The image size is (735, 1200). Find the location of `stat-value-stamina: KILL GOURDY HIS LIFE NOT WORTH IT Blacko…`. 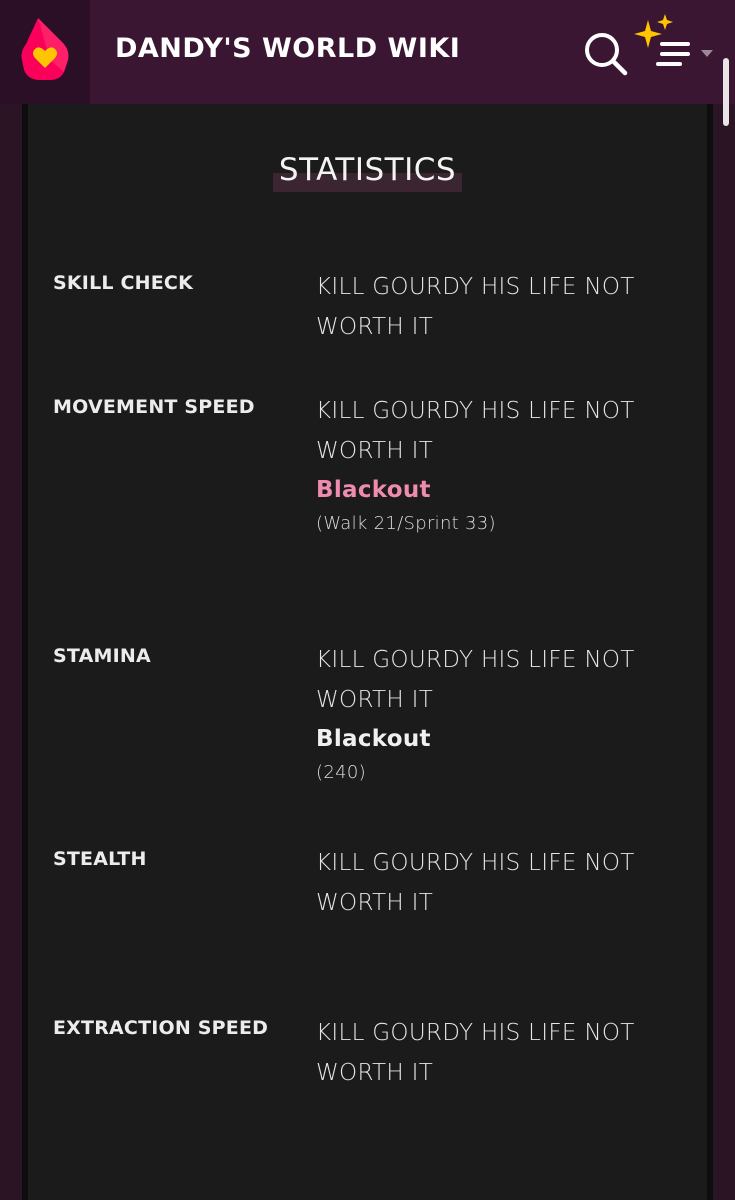

stat-value-stamina: KILL GOURDY HIS LIFE NOT WORTH IT Blacko… is located at coordinates (501, 714).